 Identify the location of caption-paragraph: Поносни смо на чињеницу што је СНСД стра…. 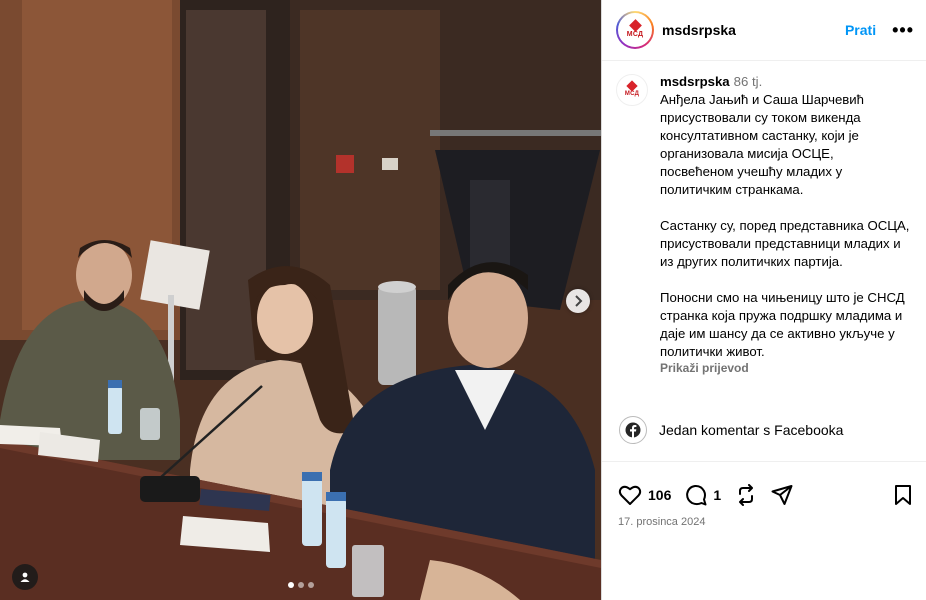
(782, 324).